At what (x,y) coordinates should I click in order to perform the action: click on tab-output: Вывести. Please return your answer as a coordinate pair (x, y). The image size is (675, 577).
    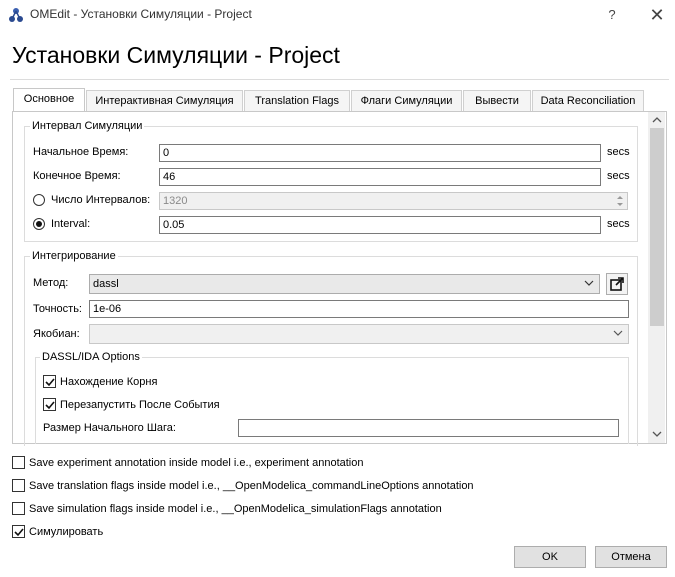
    Looking at the image, I should click on (497, 101).